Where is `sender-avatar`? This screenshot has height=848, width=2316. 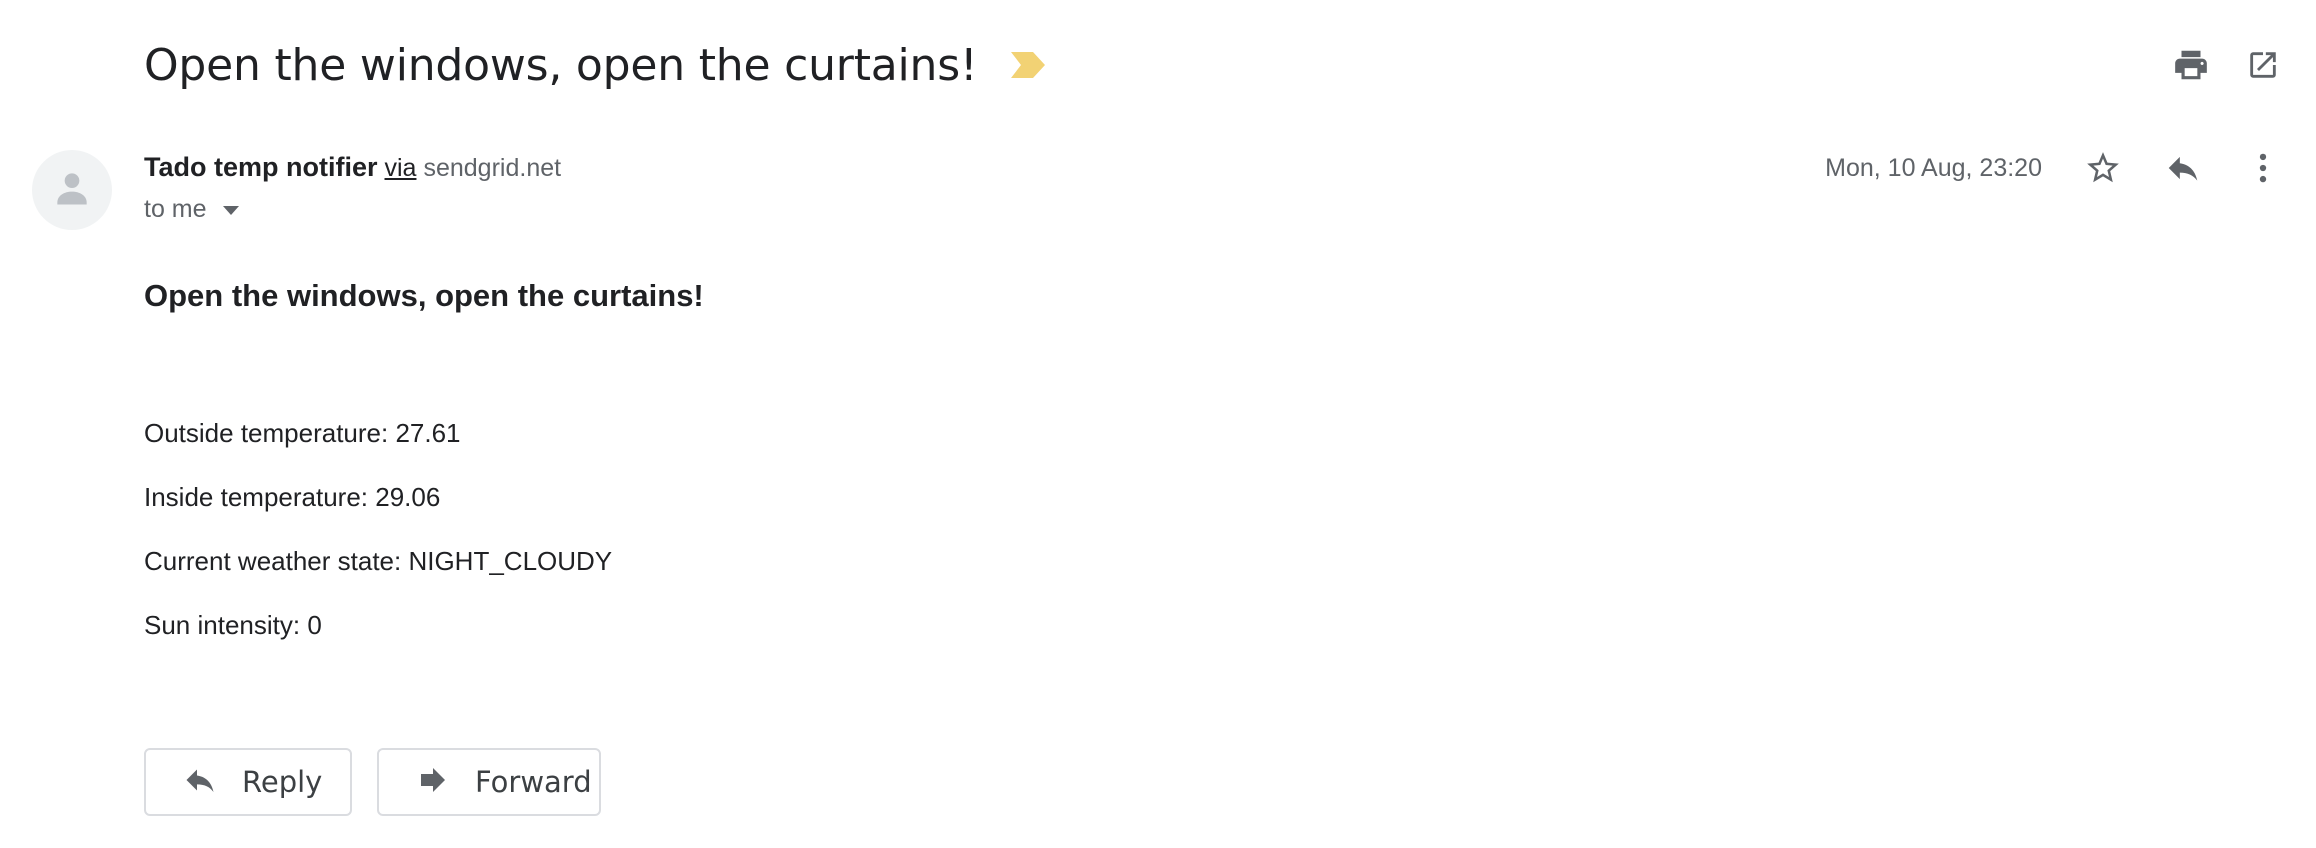 sender-avatar is located at coordinates (72, 190).